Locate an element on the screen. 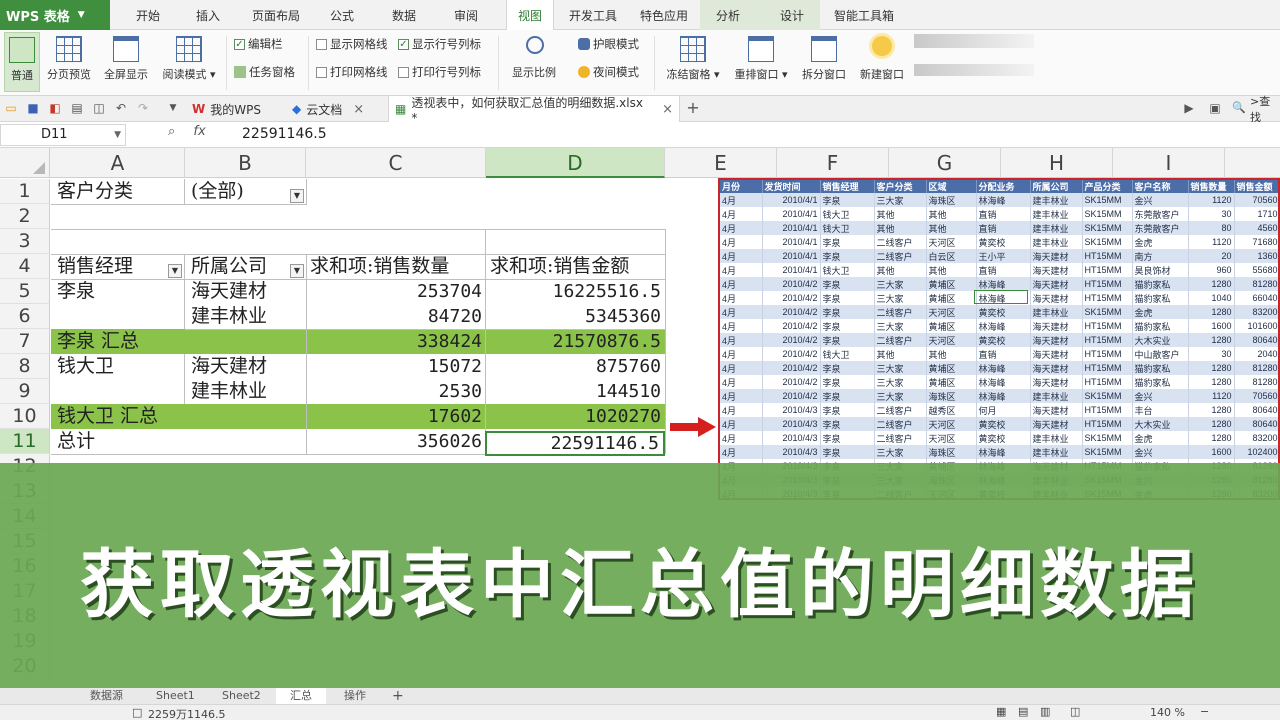 Image resolution: width=1280 pixels, height=720 pixels. zoom-icon: ⌕ is located at coordinates (171, 131).